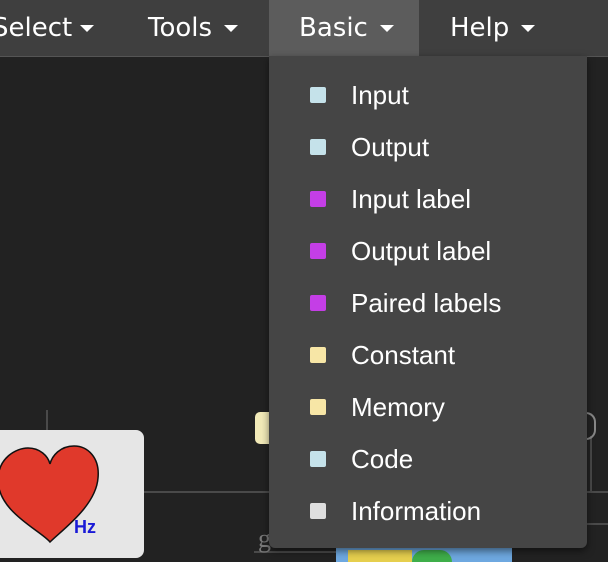 The width and height of the screenshot is (608, 562). What do you see at coordinates (416, 510) in the screenshot?
I see `menu-item-label: Information` at bounding box center [416, 510].